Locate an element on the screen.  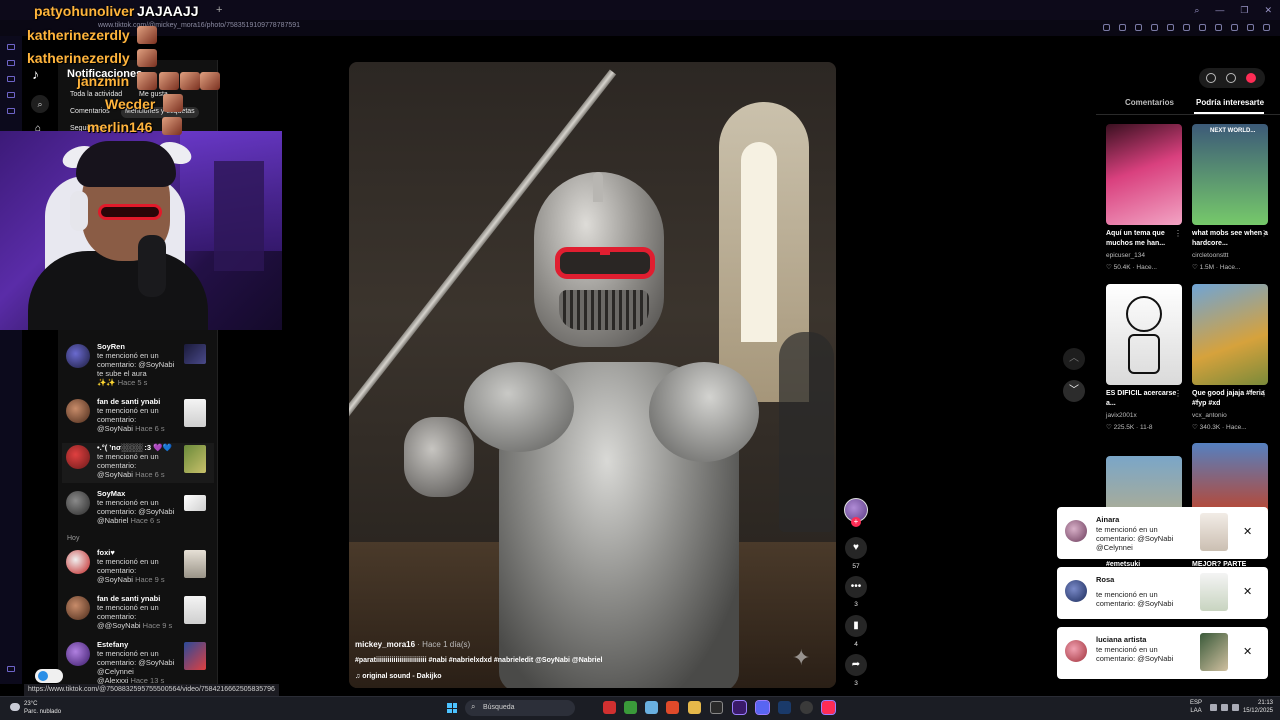
language-indicator: ESP LAA is located at coordinates (1196, 707).